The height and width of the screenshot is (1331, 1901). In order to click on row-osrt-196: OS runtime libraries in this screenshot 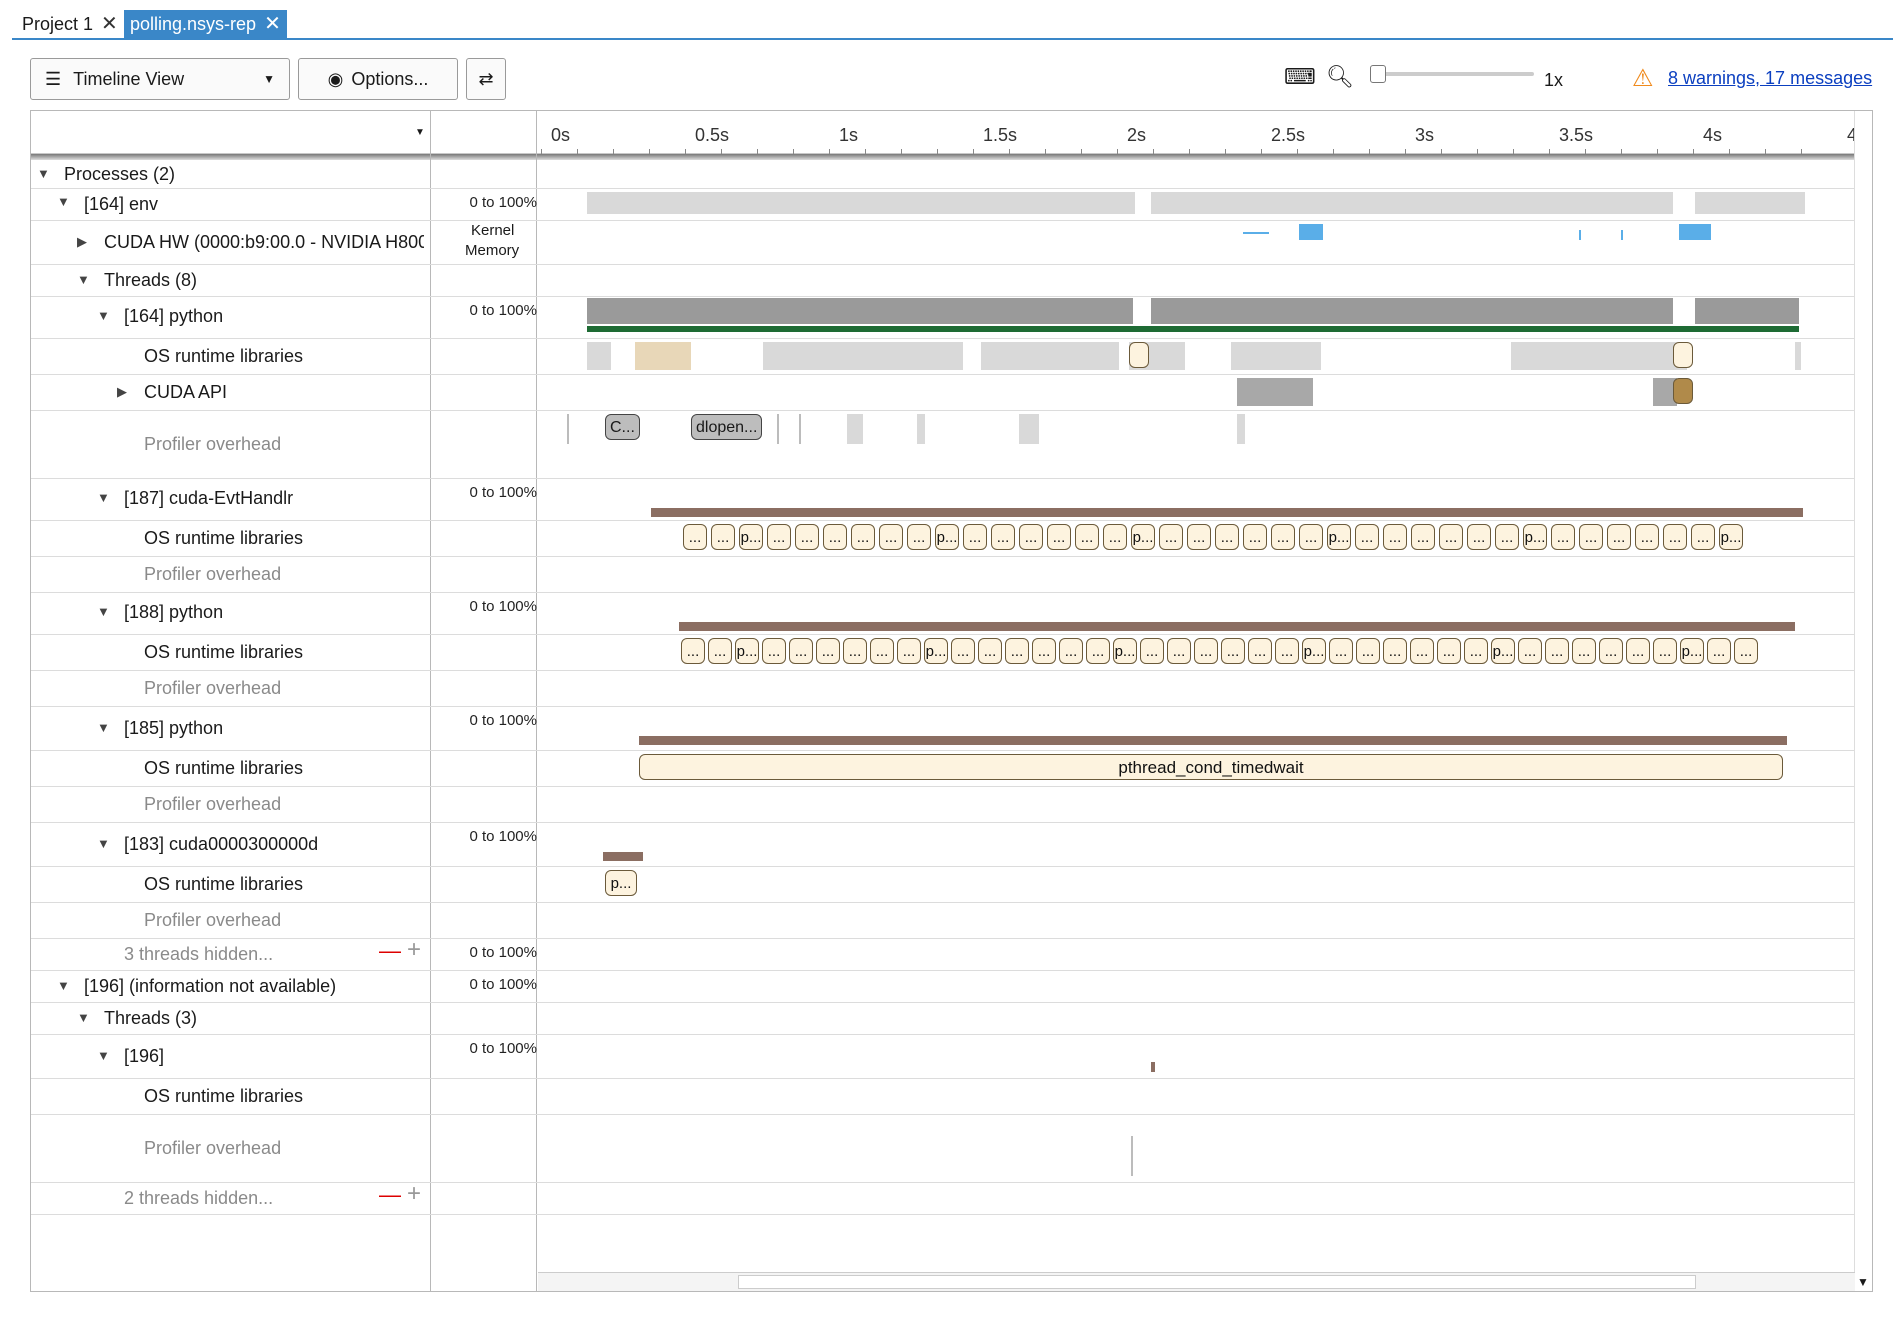, I will do `click(943, 1096)`.